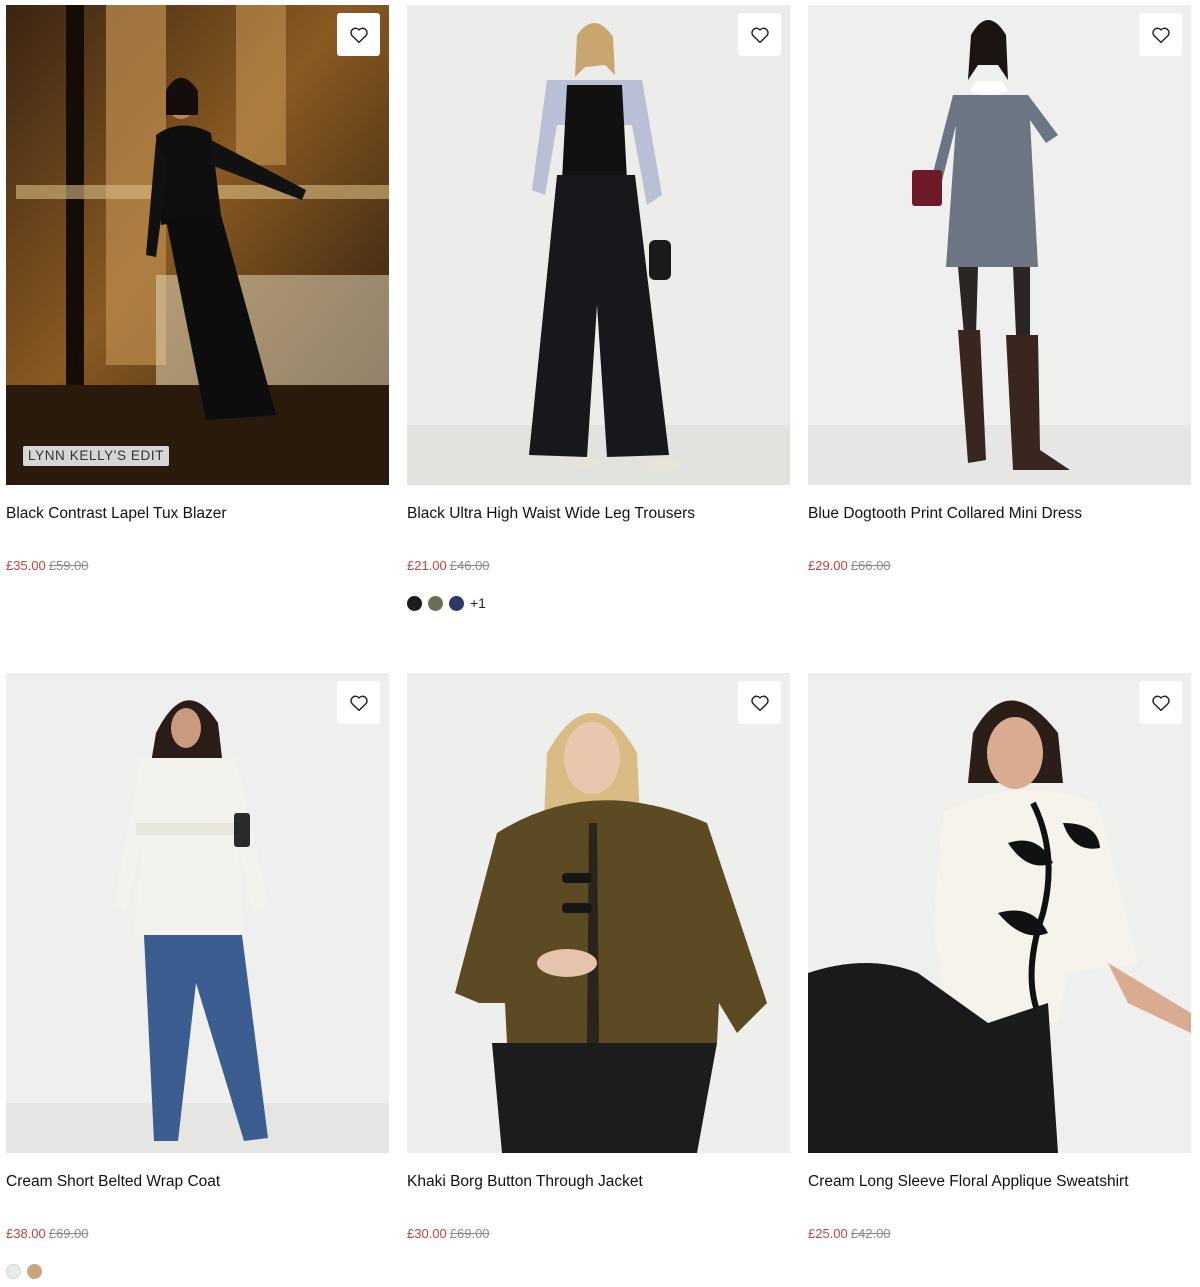  Describe the element at coordinates (26, 565) in the screenshot. I see `sale-price: £35.00` at that location.